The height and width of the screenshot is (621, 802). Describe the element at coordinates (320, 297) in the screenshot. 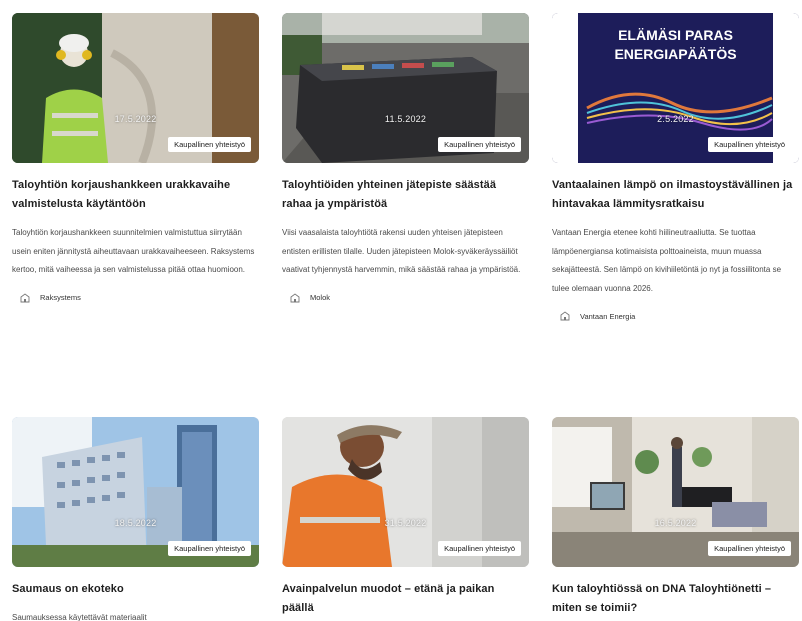

I see `author-name: Molok` at that location.